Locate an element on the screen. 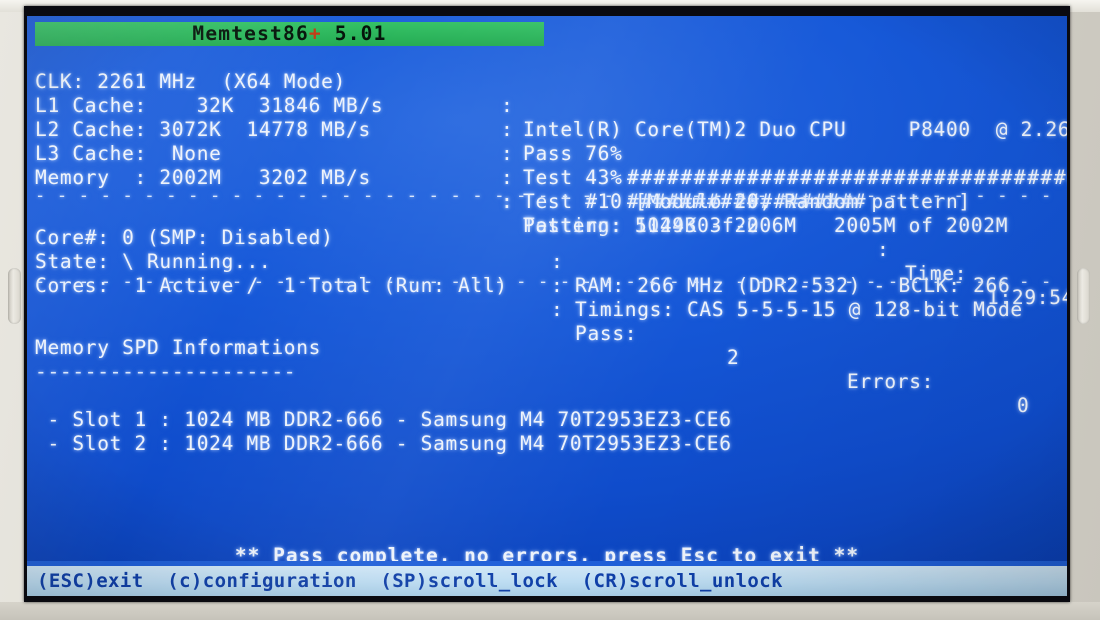  bezel-button-left is located at coordinates (14, 296).